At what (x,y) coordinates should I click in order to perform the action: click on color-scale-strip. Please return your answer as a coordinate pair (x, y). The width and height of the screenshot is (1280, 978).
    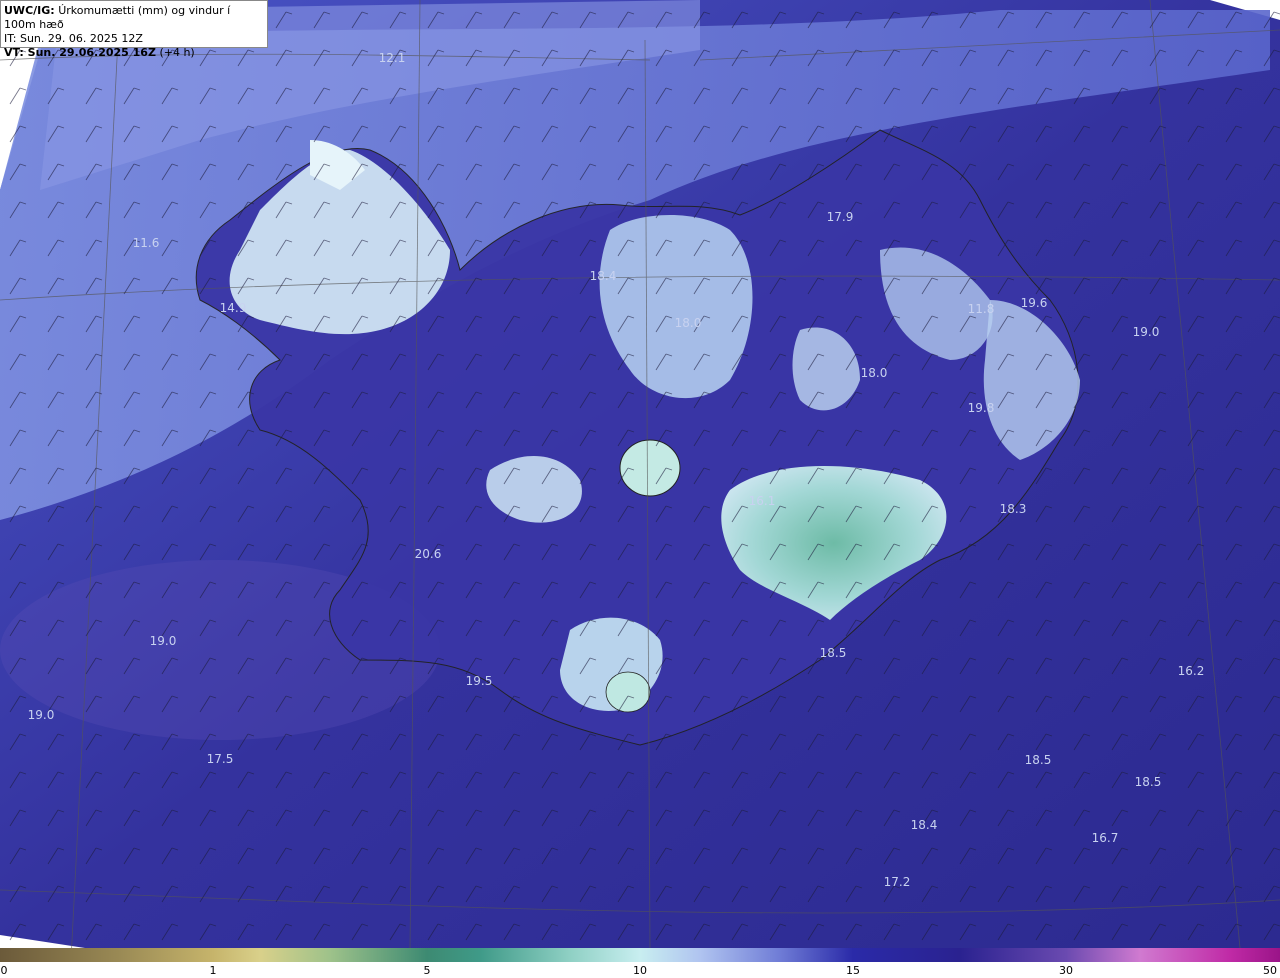
    Looking at the image, I should click on (640, 955).